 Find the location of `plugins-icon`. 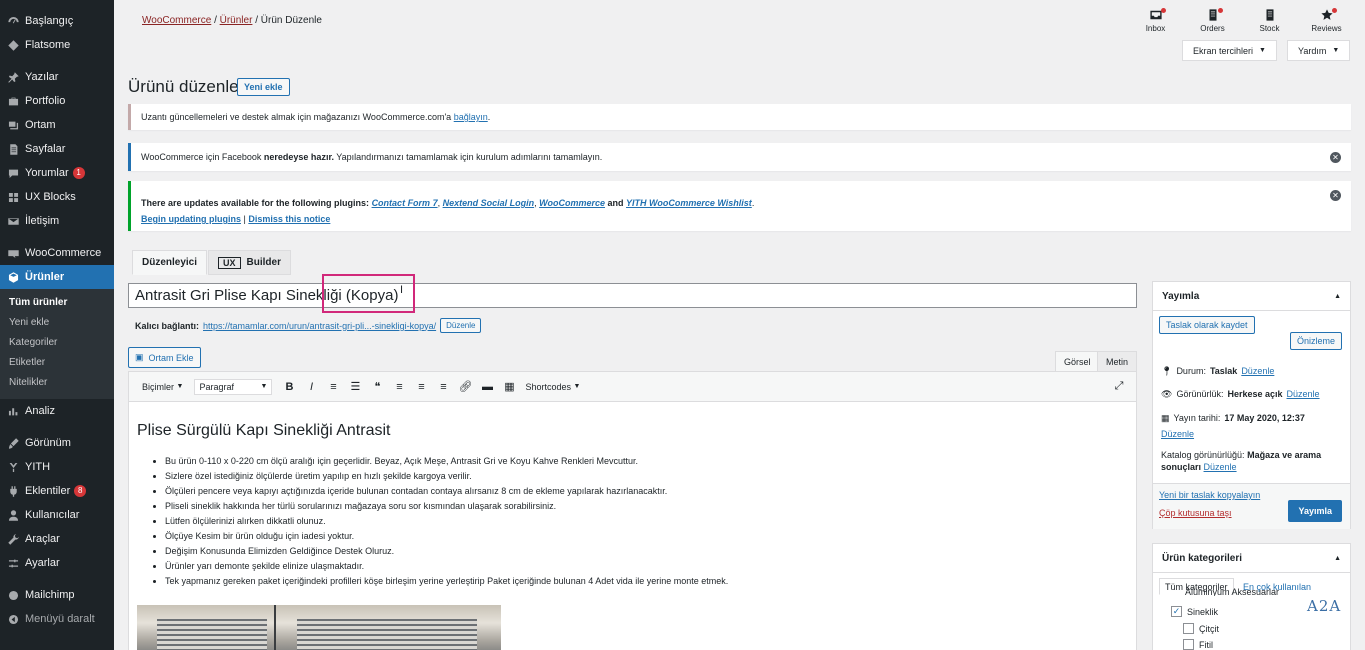

plugins-icon is located at coordinates (13, 491).